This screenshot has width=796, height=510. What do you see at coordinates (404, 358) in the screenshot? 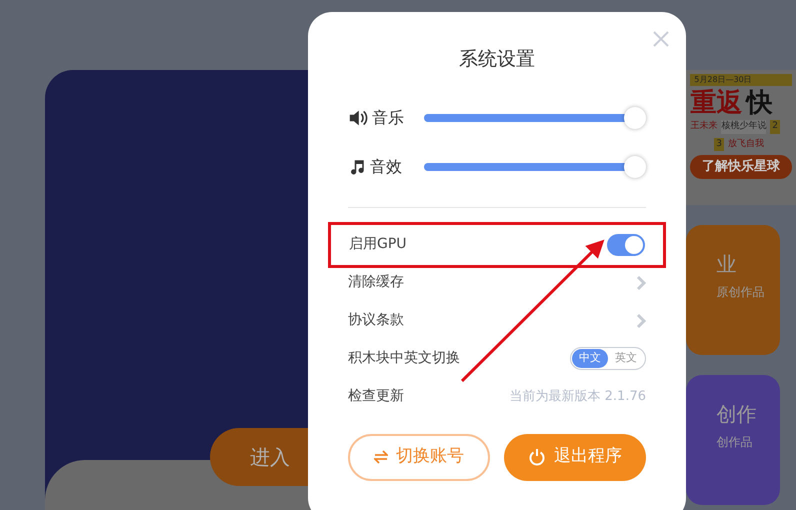
I see `setting-label: 积木块中英文切换` at bounding box center [404, 358].